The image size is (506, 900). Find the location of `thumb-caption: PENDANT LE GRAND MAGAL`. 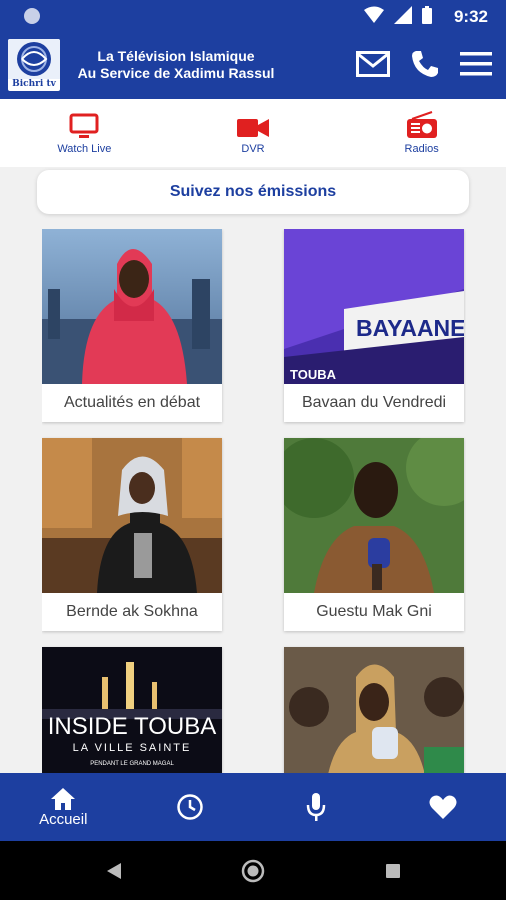

thumb-caption: PENDANT LE GRAND MAGAL is located at coordinates (132, 764).